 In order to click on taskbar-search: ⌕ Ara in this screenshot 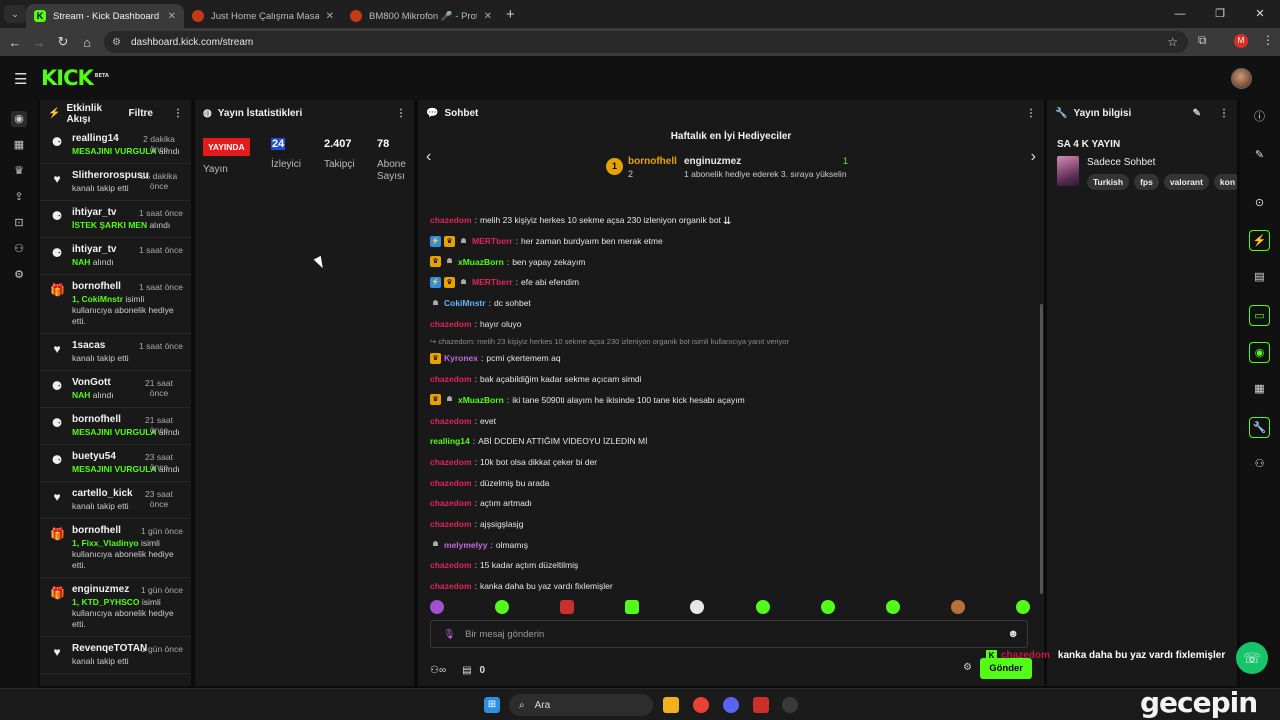, I will do `click(581, 705)`.